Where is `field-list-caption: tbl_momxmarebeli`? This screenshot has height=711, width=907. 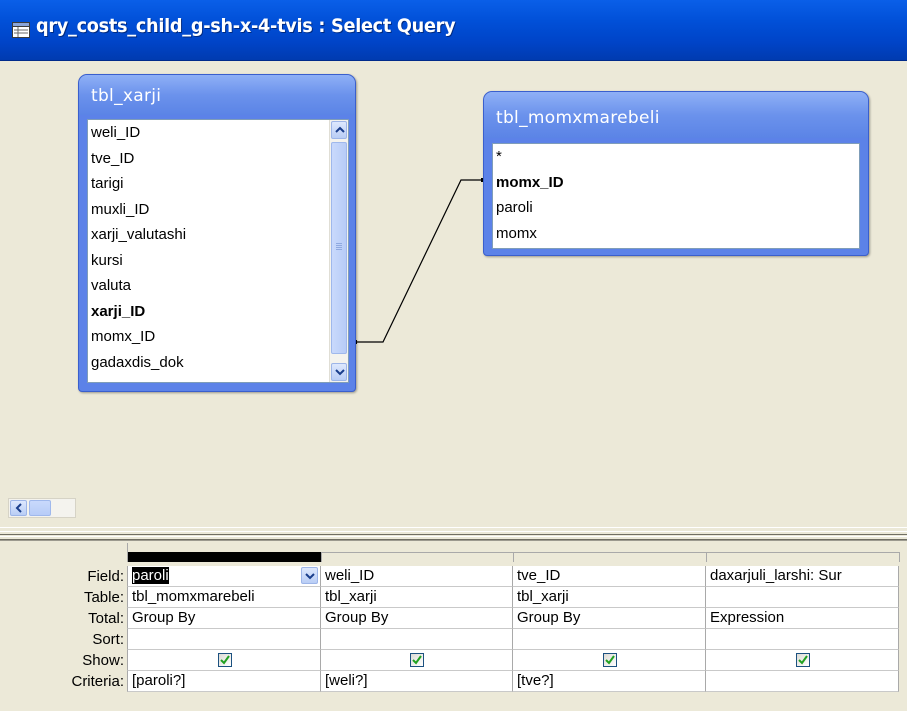
field-list-caption: tbl_momxmarebeli is located at coordinates (676, 115).